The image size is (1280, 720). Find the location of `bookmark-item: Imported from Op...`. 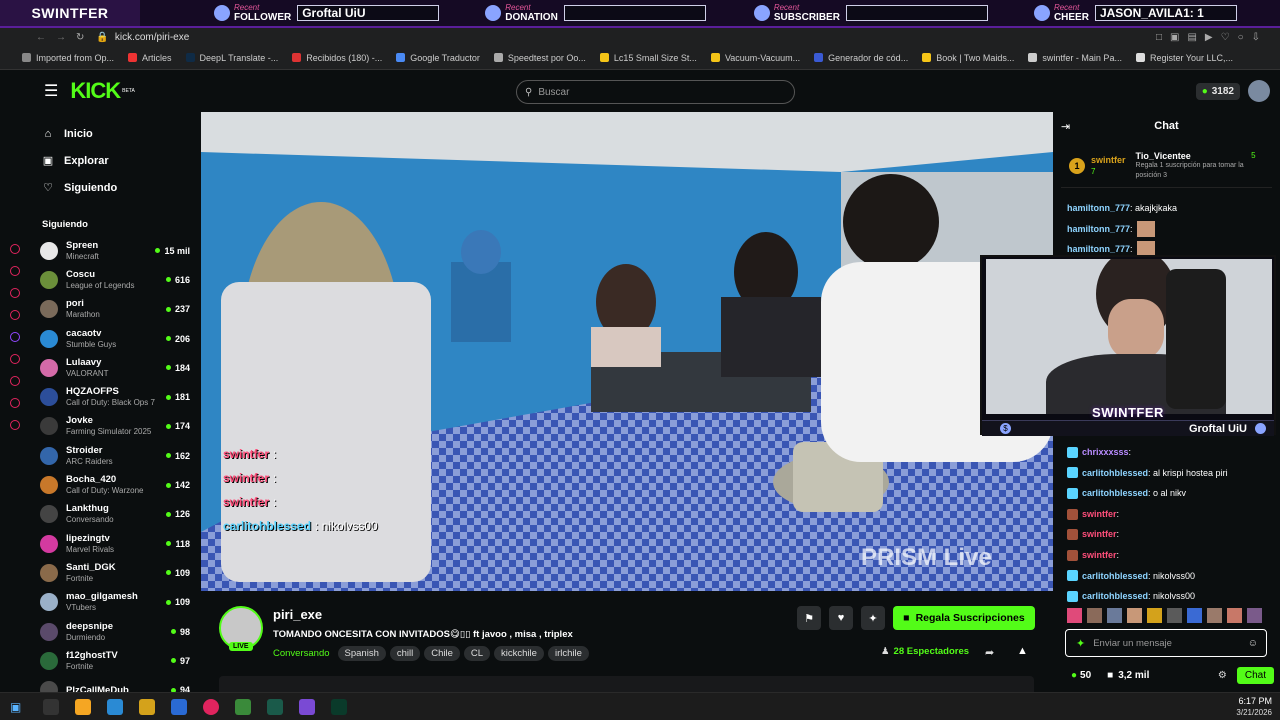

bookmark-item: Imported from Op... is located at coordinates (68, 58).